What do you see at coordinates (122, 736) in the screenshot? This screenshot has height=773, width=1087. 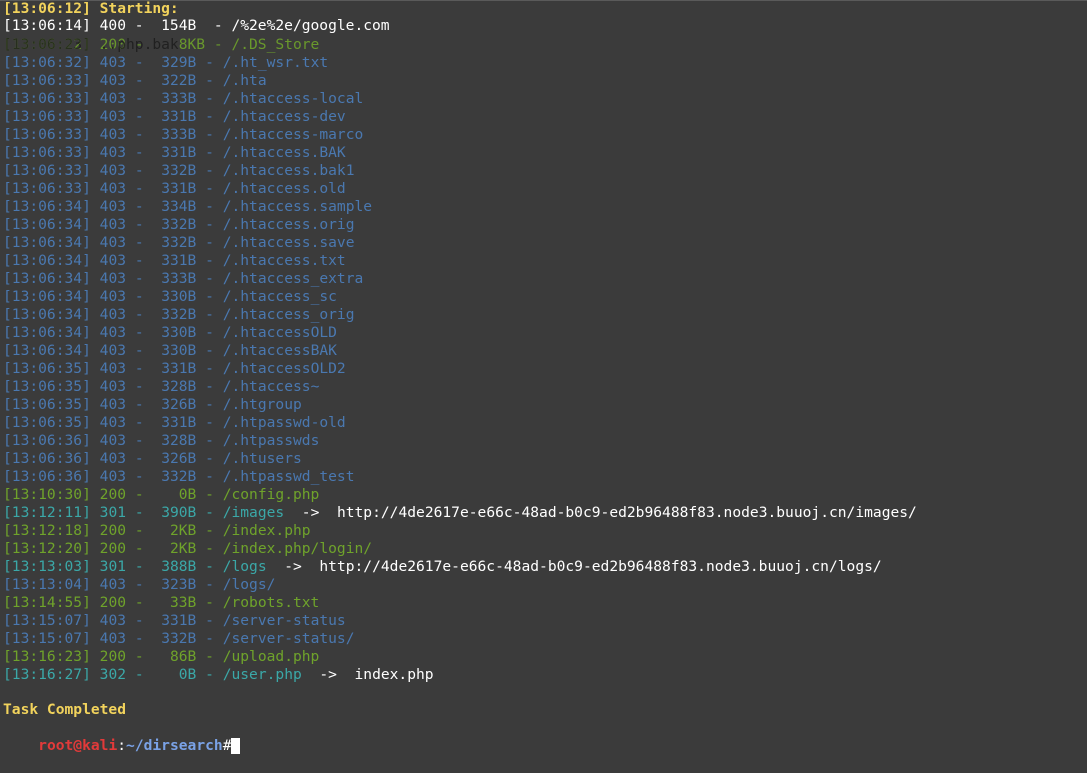 I see `shell-prompt: root@kali:~/dirsearch#` at bounding box center [122, 736].